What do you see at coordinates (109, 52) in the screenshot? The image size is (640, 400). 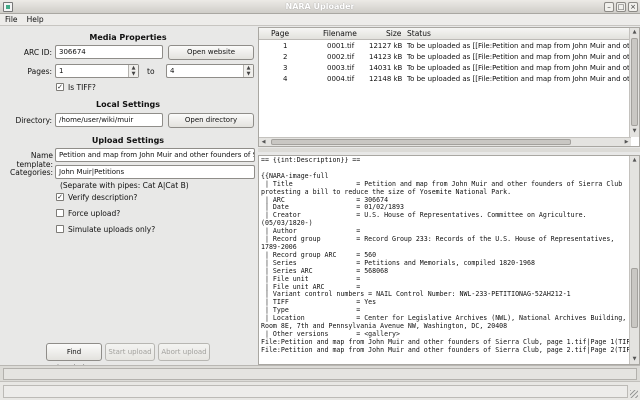 I see `arc-id-input: 306674` at bounding box center [109, 52].